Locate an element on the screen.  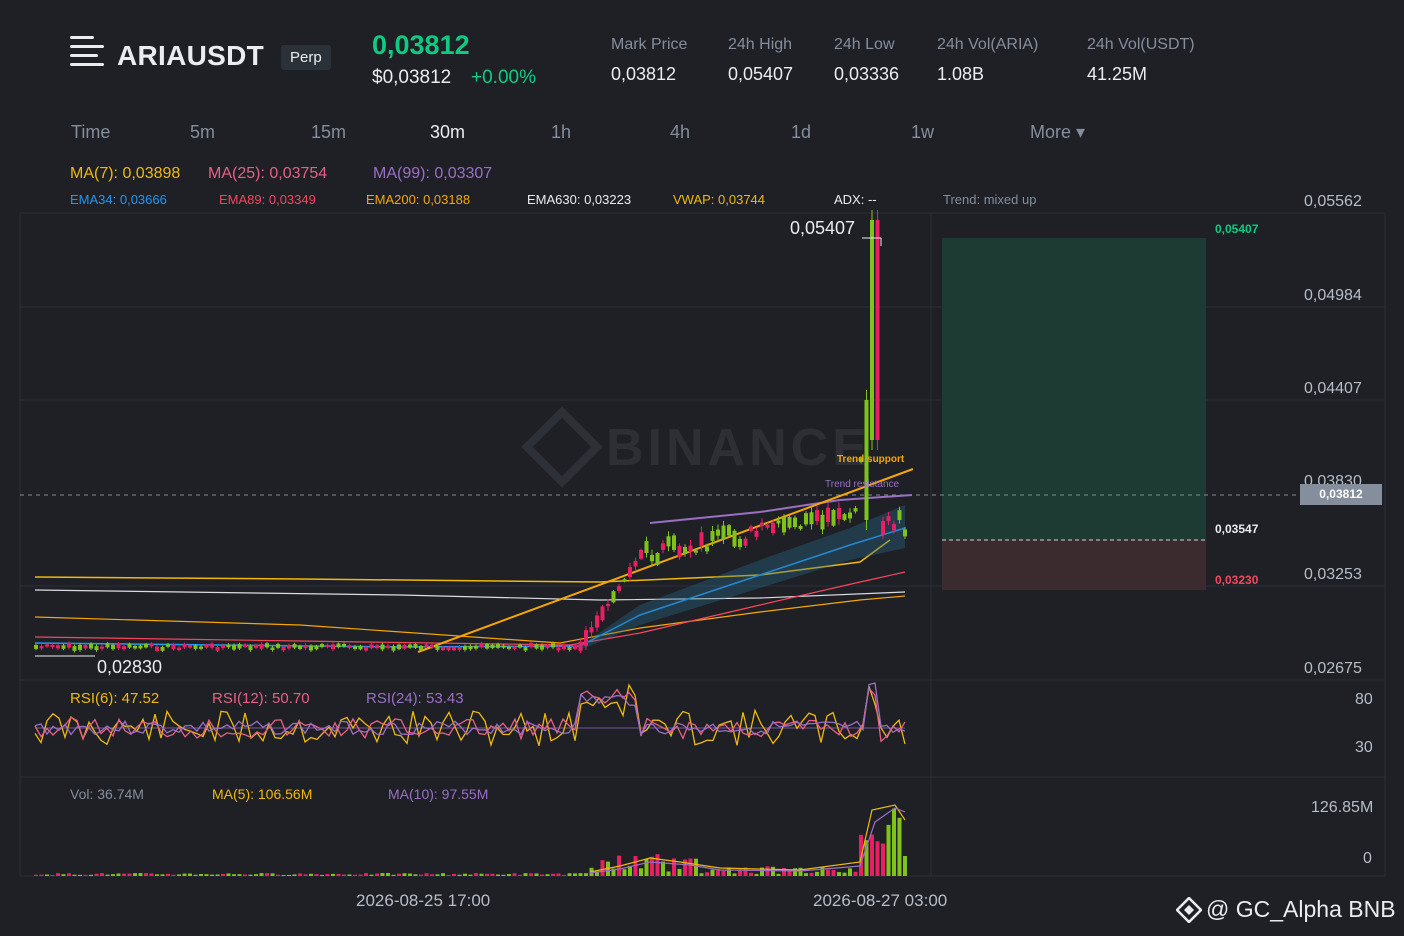
price-axis-tick: 0,04984 is located at coordinates (1333, 295).